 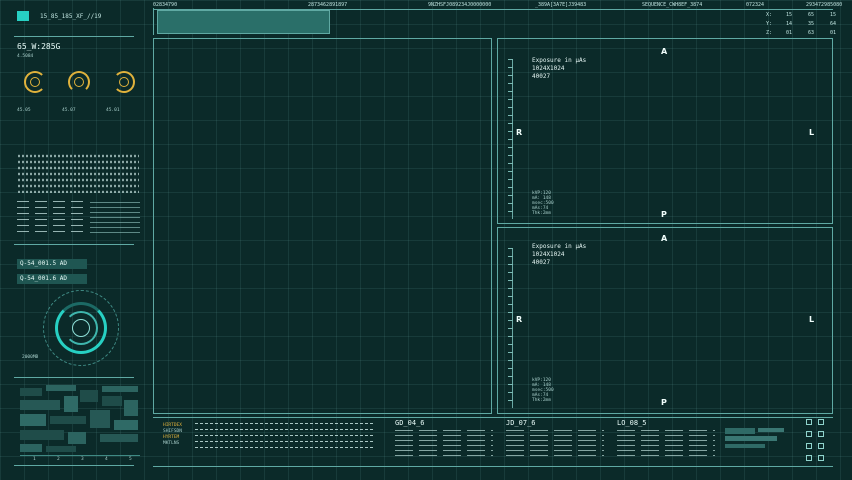 What do you see at coordinates (561, 5) in the screenshot?
I see `top-code-4: _389A[3A7E]J39483` at bounding box center [561, 5].